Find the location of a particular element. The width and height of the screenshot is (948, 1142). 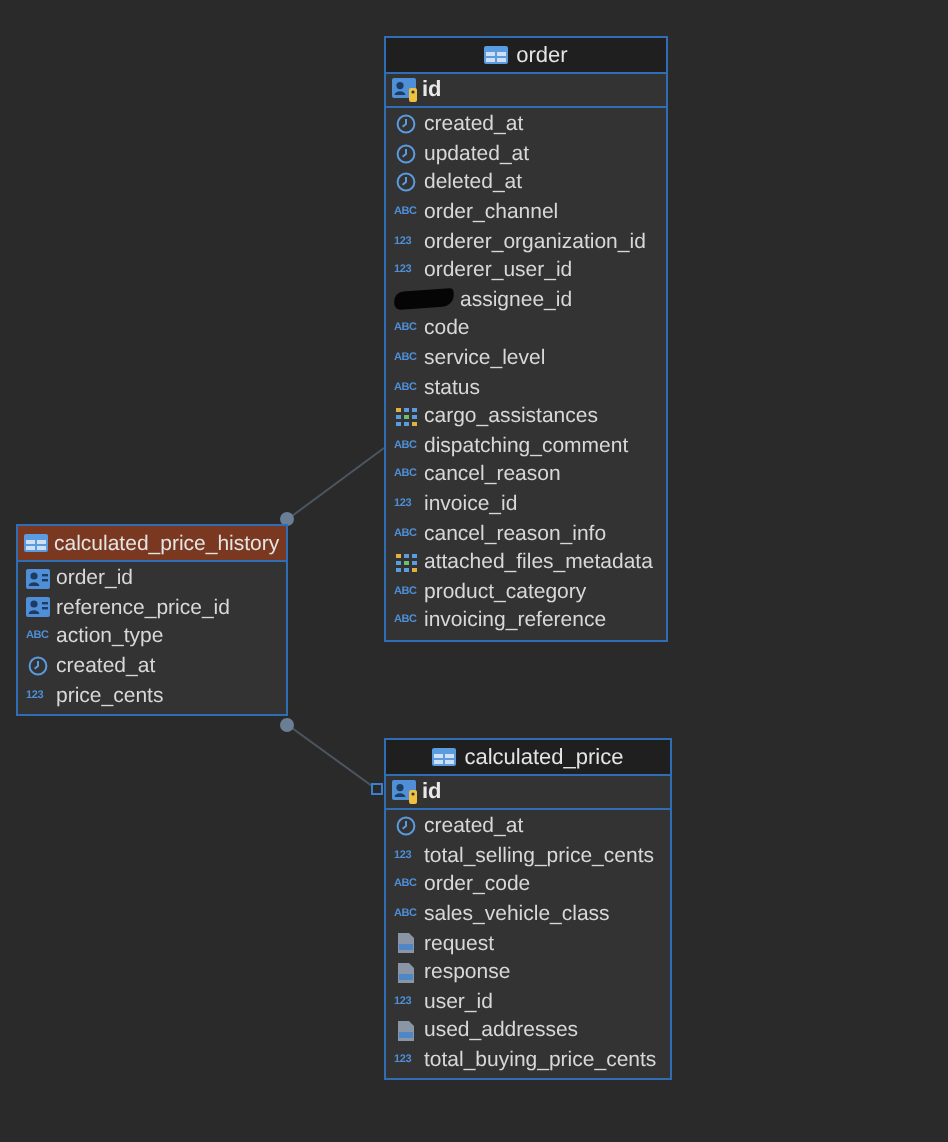

column-name: reference_price_id is located at coordinates (143, 607).